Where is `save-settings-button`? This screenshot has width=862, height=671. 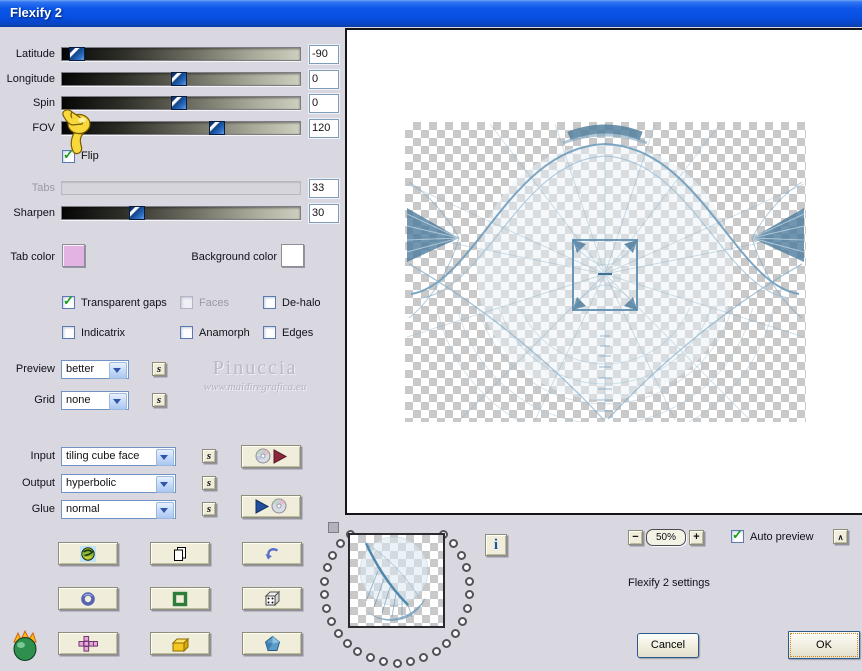
save-settings-button is located at coordinates (271, 456).